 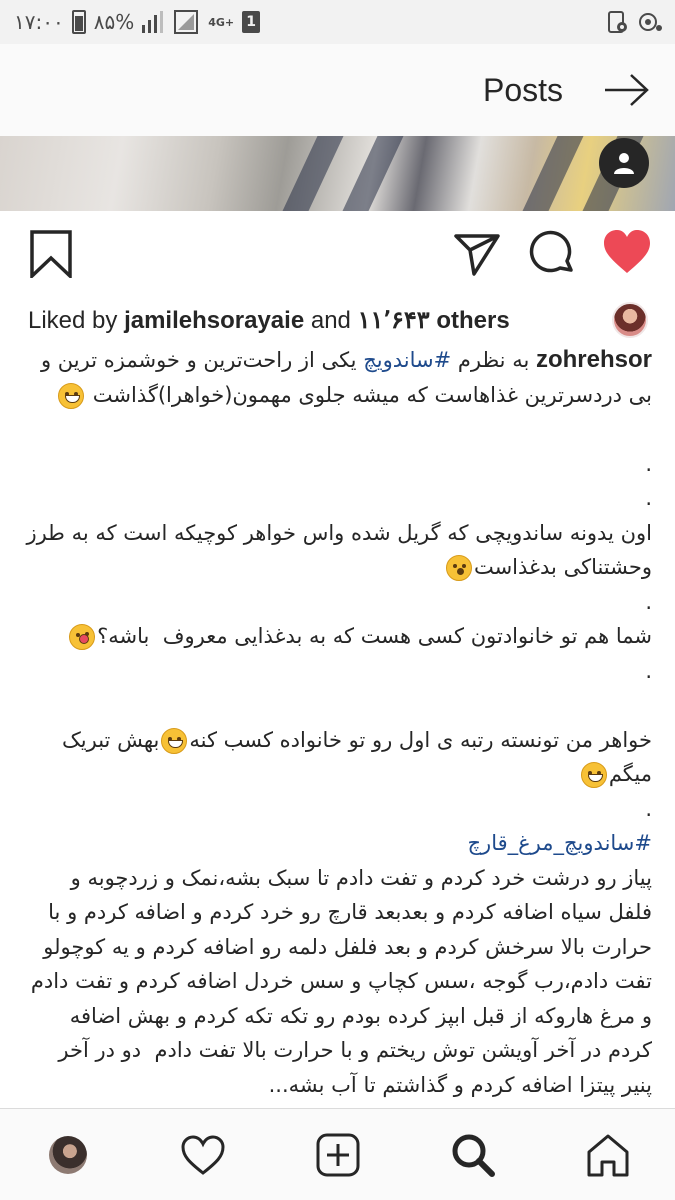 What do you see at coordinates (71, 395) in the screenshot?
I see `grin-emoji-icon` at bounding box center [71, 395].